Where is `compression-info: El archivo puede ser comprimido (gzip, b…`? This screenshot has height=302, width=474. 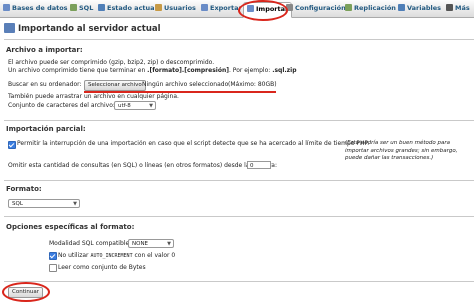 compression-info: El archivo puede ser comprimido (gzip, b… is located at coordinates (111, 62).